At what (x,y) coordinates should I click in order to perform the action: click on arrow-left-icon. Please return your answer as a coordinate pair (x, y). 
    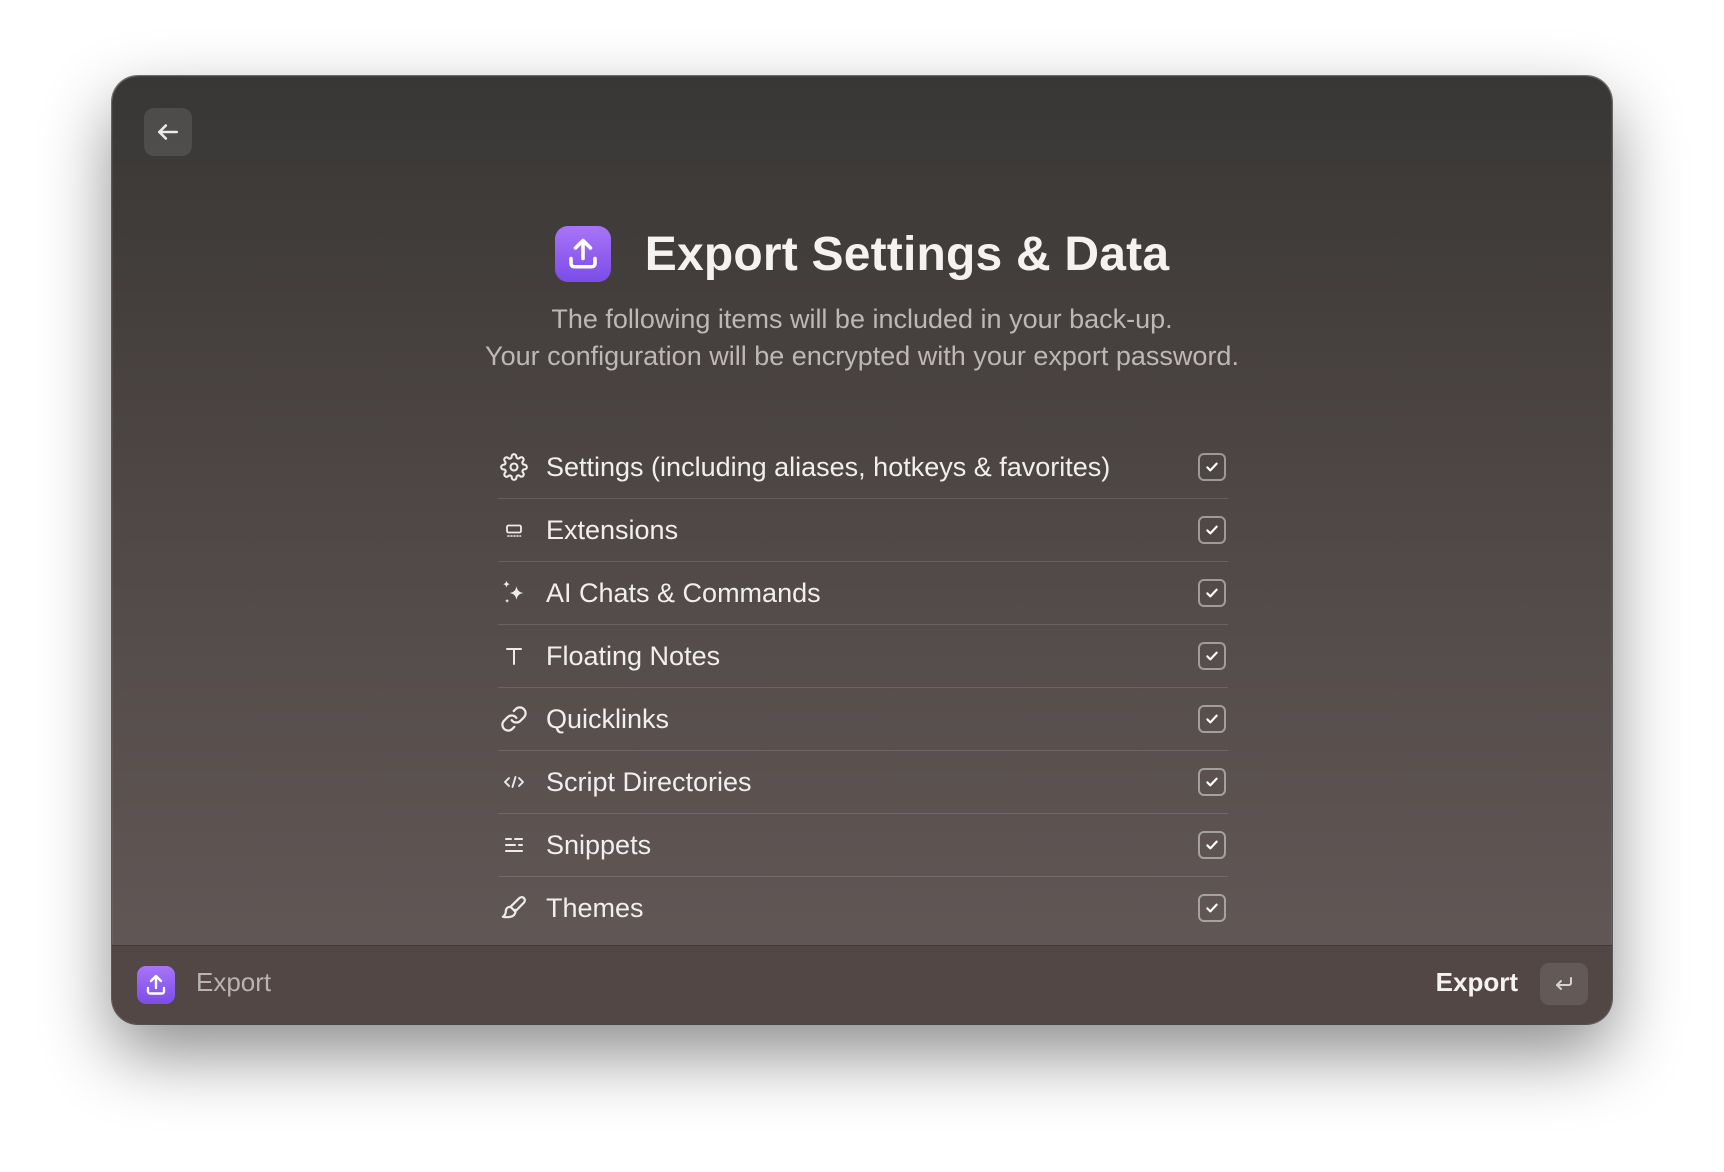
    Looking at the image, I should click on (168, 132).